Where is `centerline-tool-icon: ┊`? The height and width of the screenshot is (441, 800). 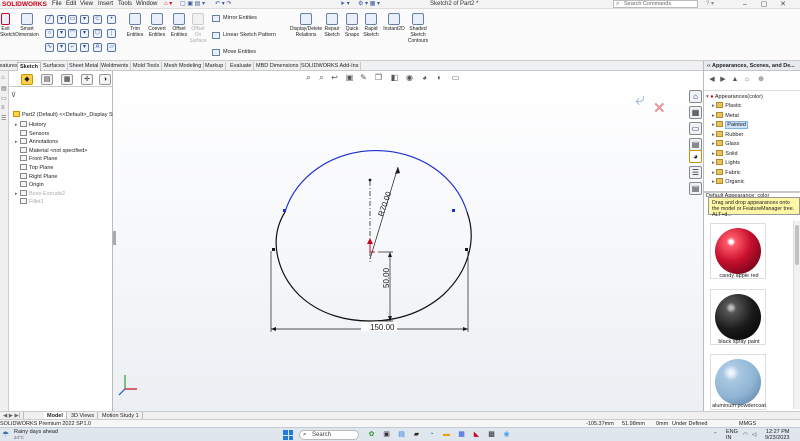
centerline-tool-icon: ┊ is located at coordinates (111, 33).